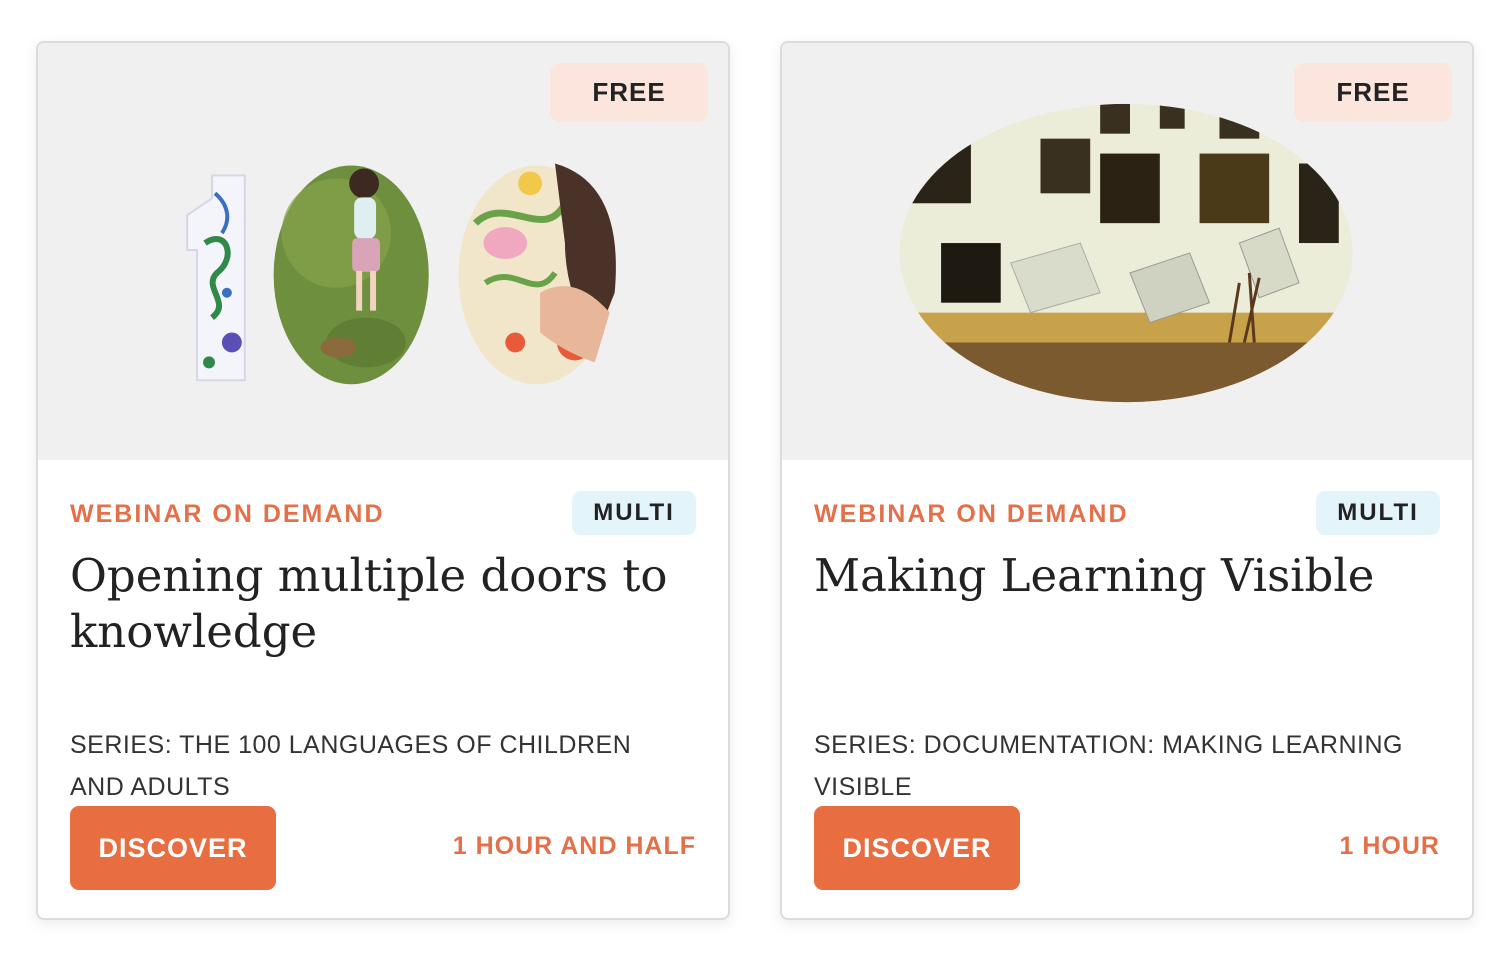 The height and width of the screenshot is (956, 1504). Describe the element at coordinates (351, 275) in the screenshot. I see `digit-zero-grass-photo` at that location.